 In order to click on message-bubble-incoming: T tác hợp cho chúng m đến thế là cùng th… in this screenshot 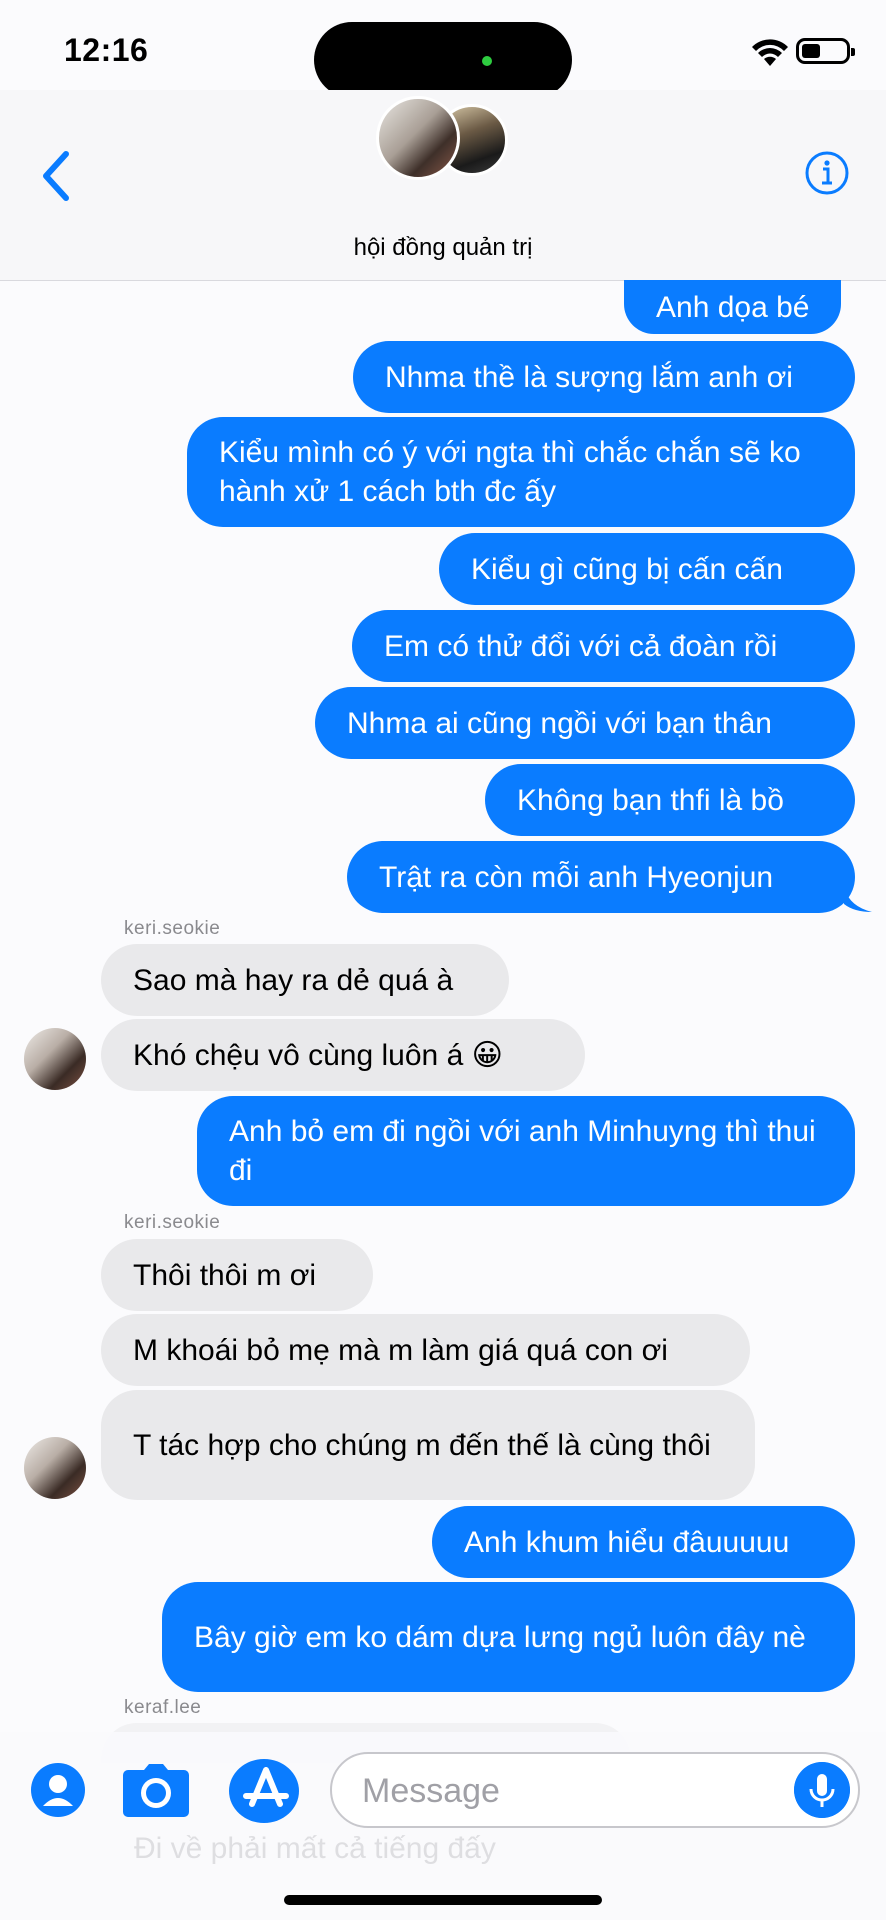, I will do `click(428, 1445)`.